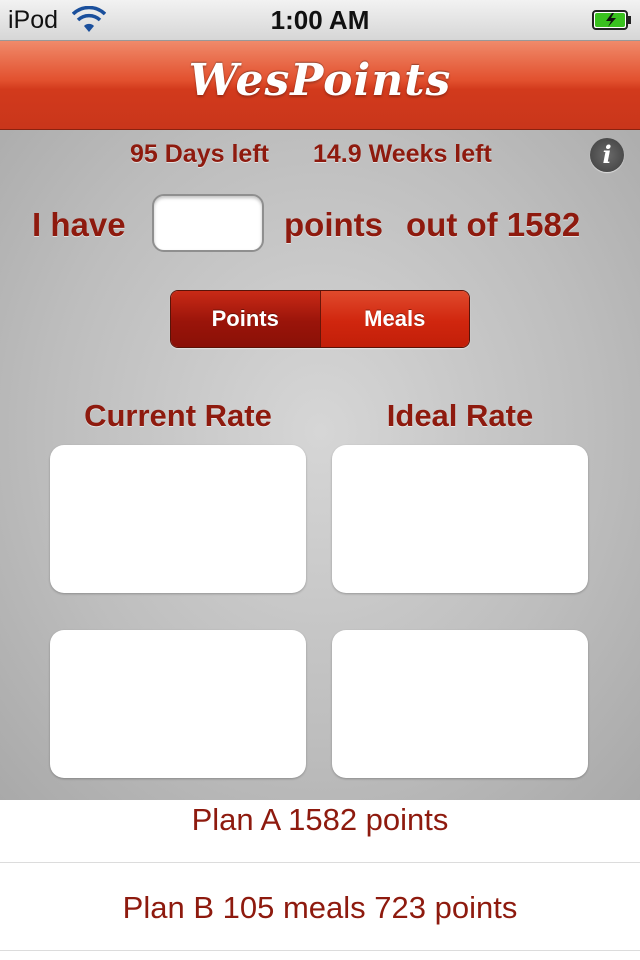 The width and height of the screenshot is (640, 960). I want to click on navigation-bar: WesPoints, so click(320, 85).